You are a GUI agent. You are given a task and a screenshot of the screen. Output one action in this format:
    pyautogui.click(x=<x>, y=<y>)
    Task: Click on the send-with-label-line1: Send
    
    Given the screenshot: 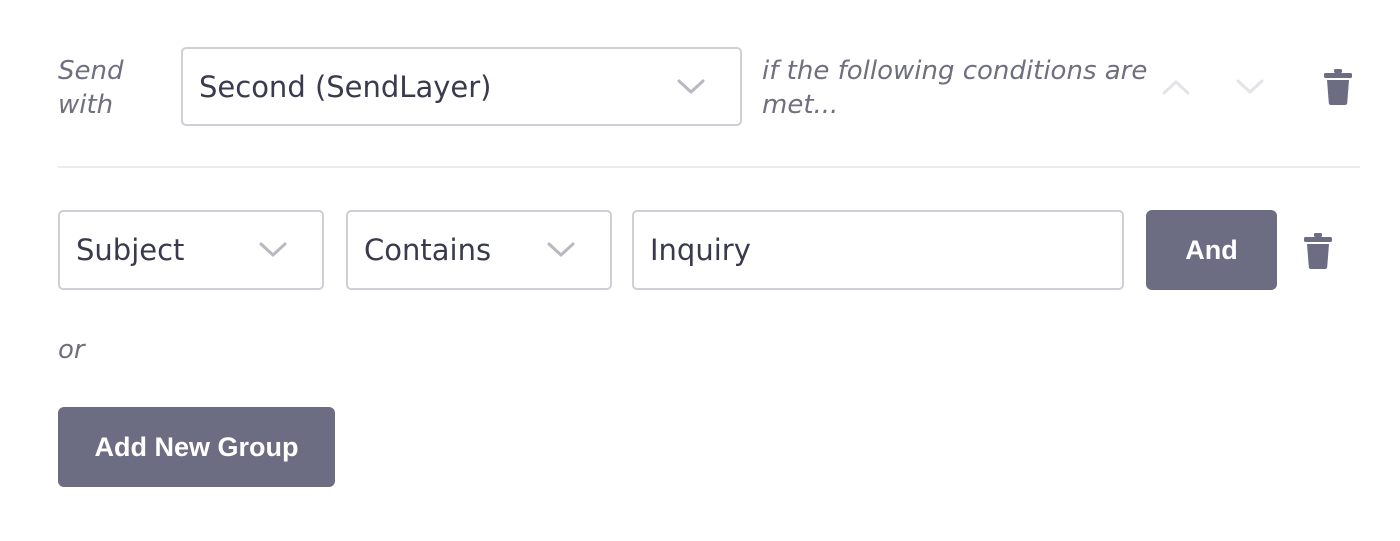 What is the action you would take?
    pyautogui.click(x=91, y=71)
    